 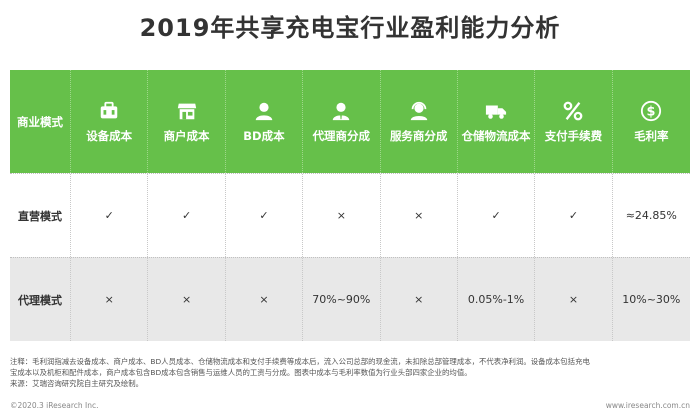 I want to click on header-label: 毛利率, so click(x=651, y=135).